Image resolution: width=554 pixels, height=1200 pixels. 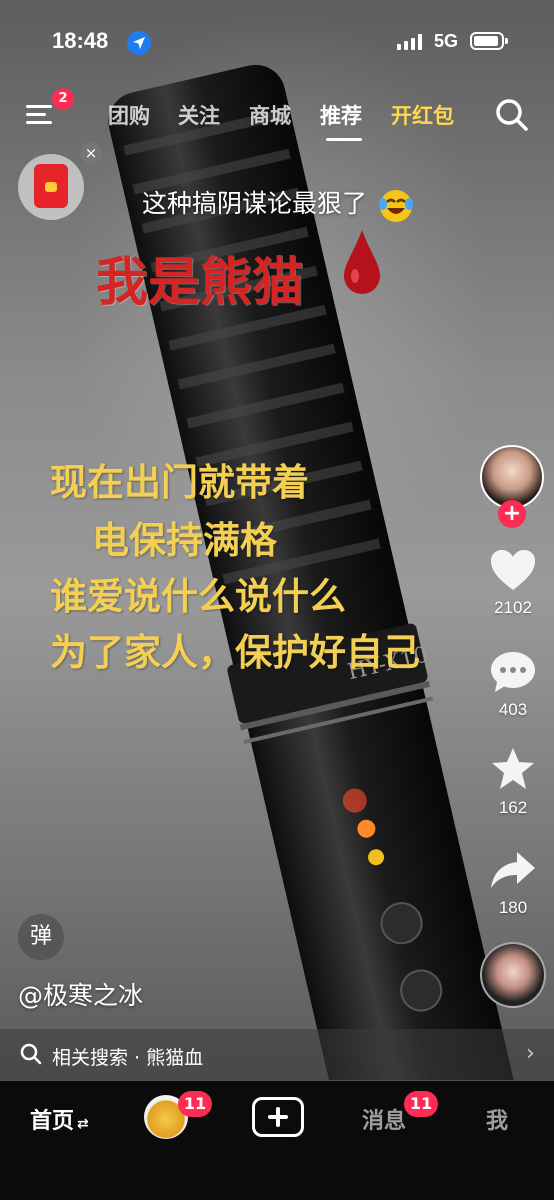 I want to click on share-button: 180, so click(x=513, y=883).